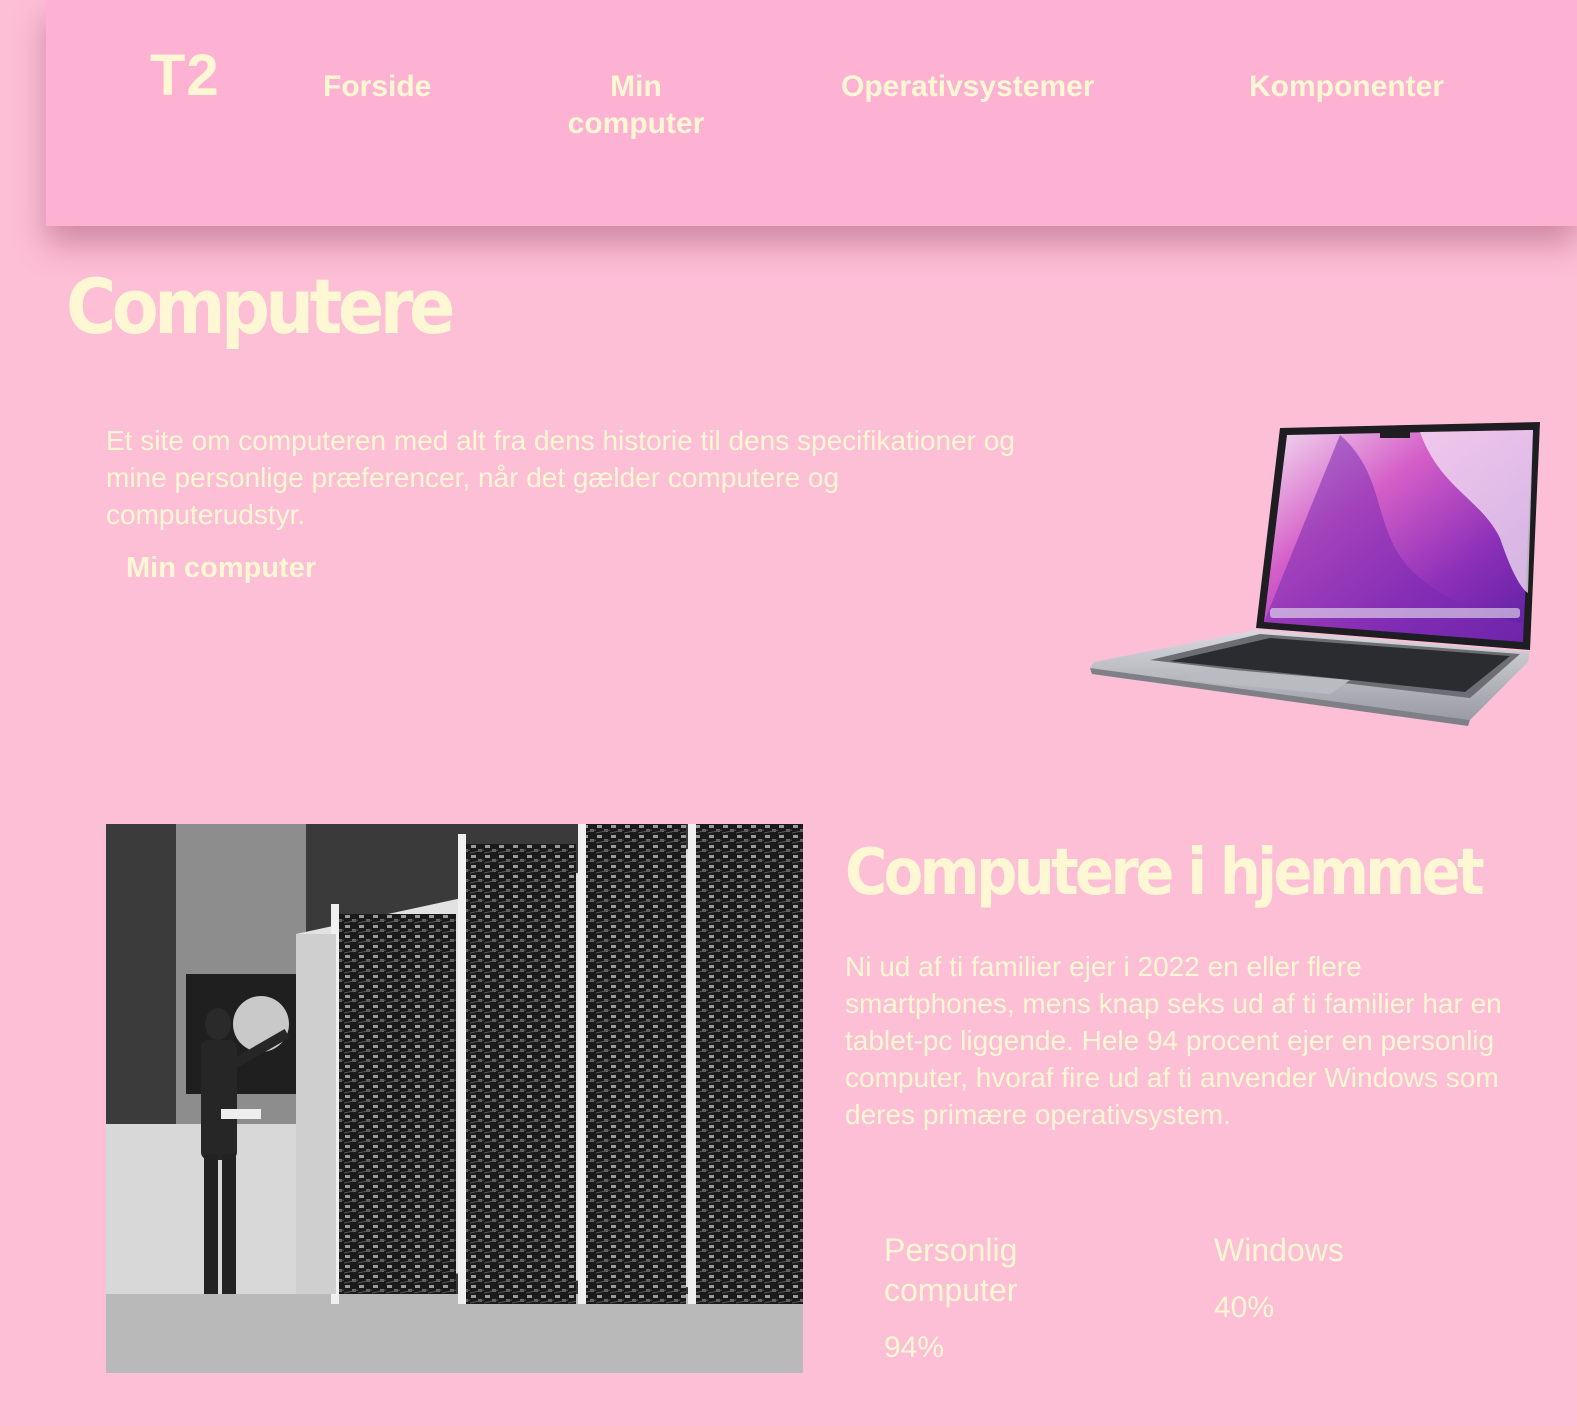 The image size is (1577, 1426). I want to click on page-title: Computere, so click(260, 306).